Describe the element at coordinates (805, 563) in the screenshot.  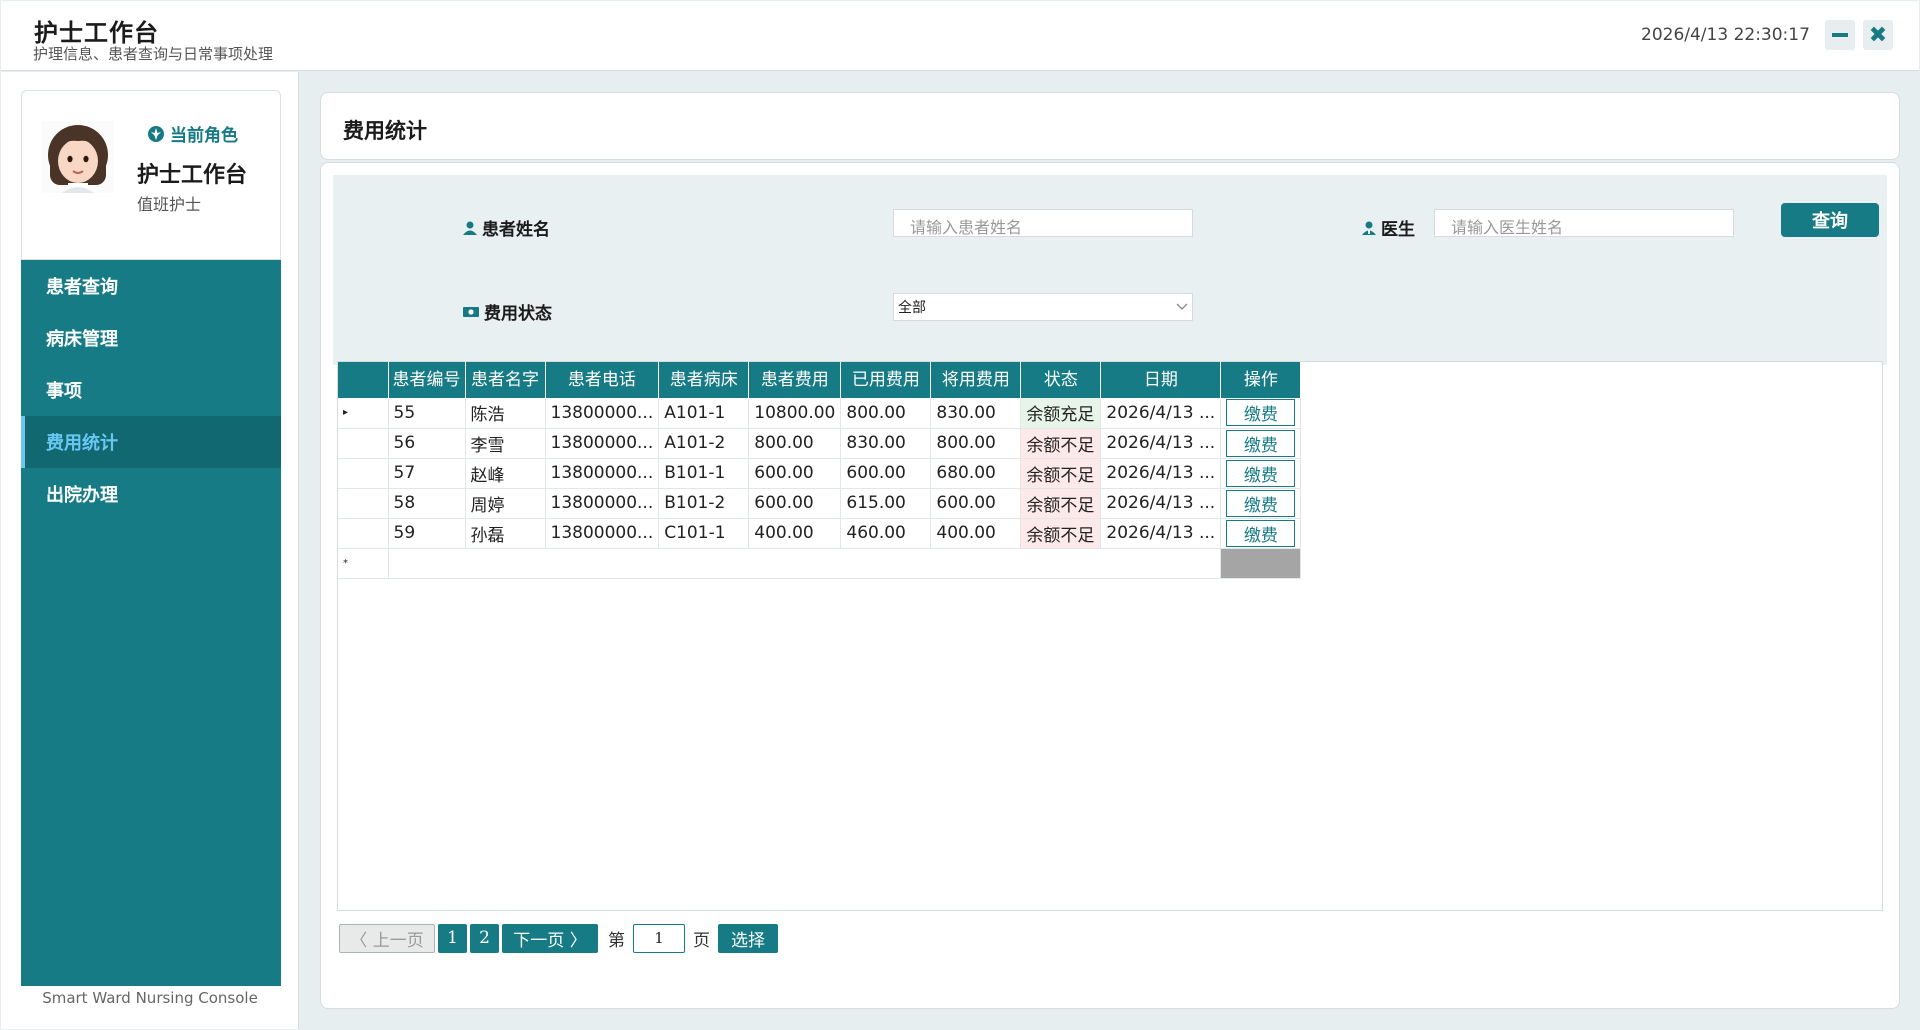
I see `new-row-cells` at that location.